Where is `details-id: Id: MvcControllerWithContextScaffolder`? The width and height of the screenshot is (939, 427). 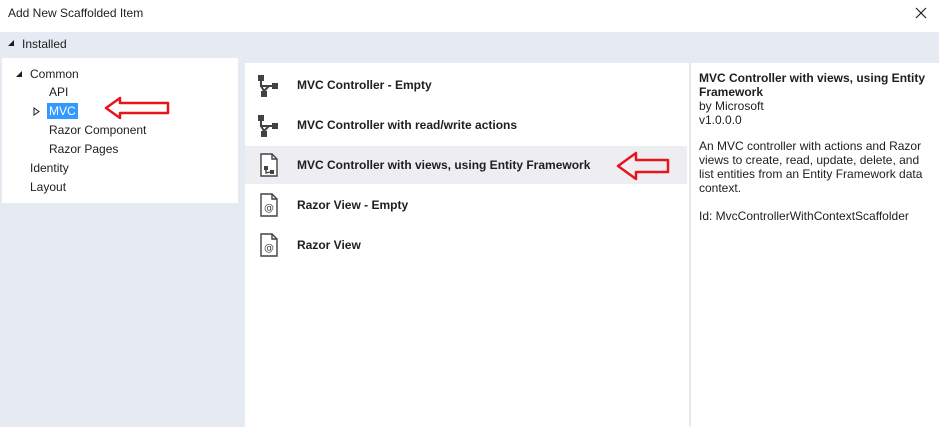 details-id: Id: MvcControllerWithContextScaffolder is located at coordinates (804, 216).